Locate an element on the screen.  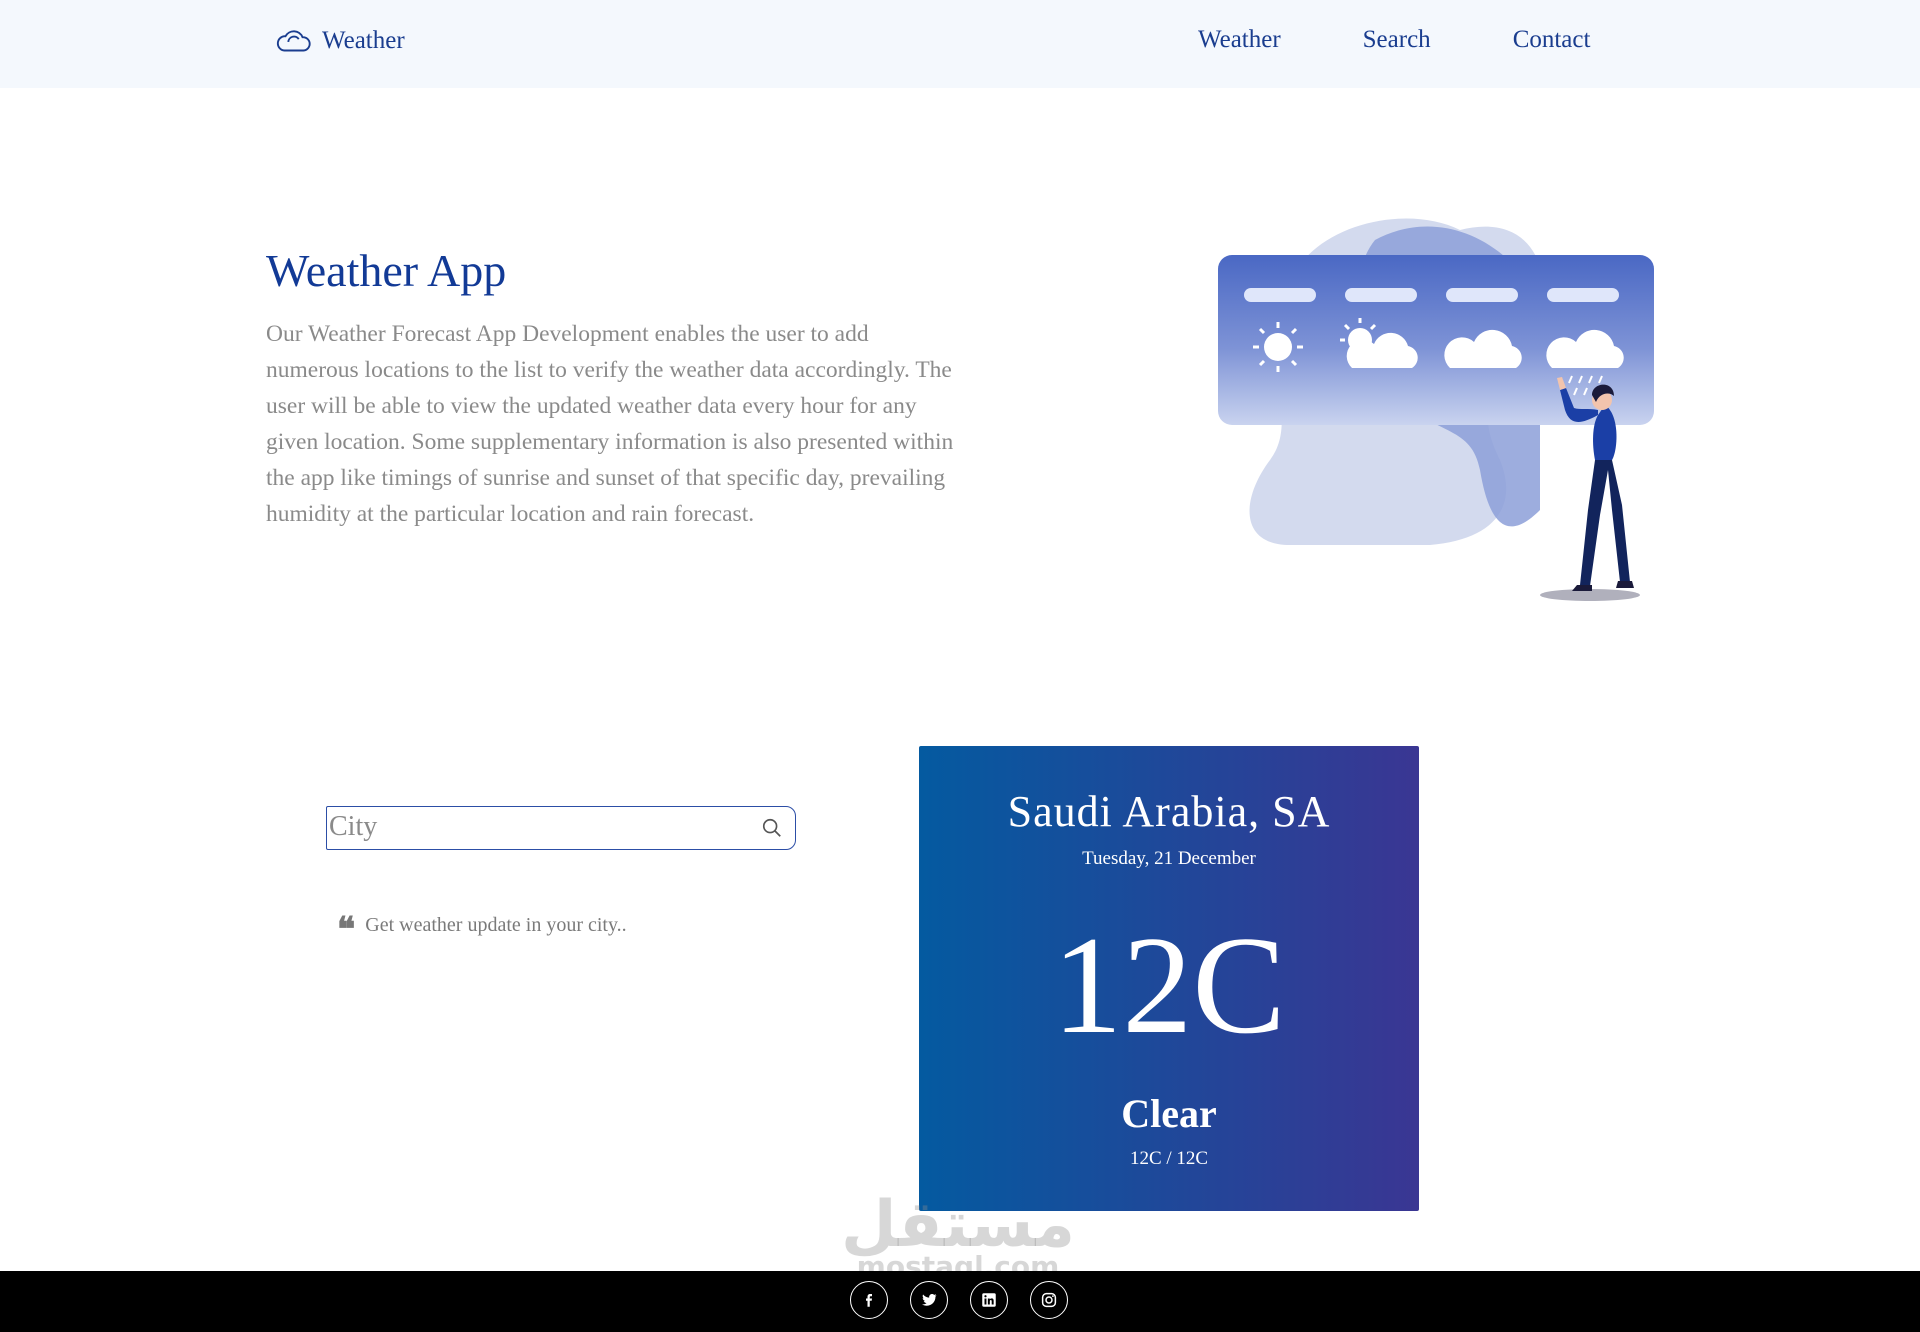
nav-link-search: Search is located at coordinates (1397, 40).